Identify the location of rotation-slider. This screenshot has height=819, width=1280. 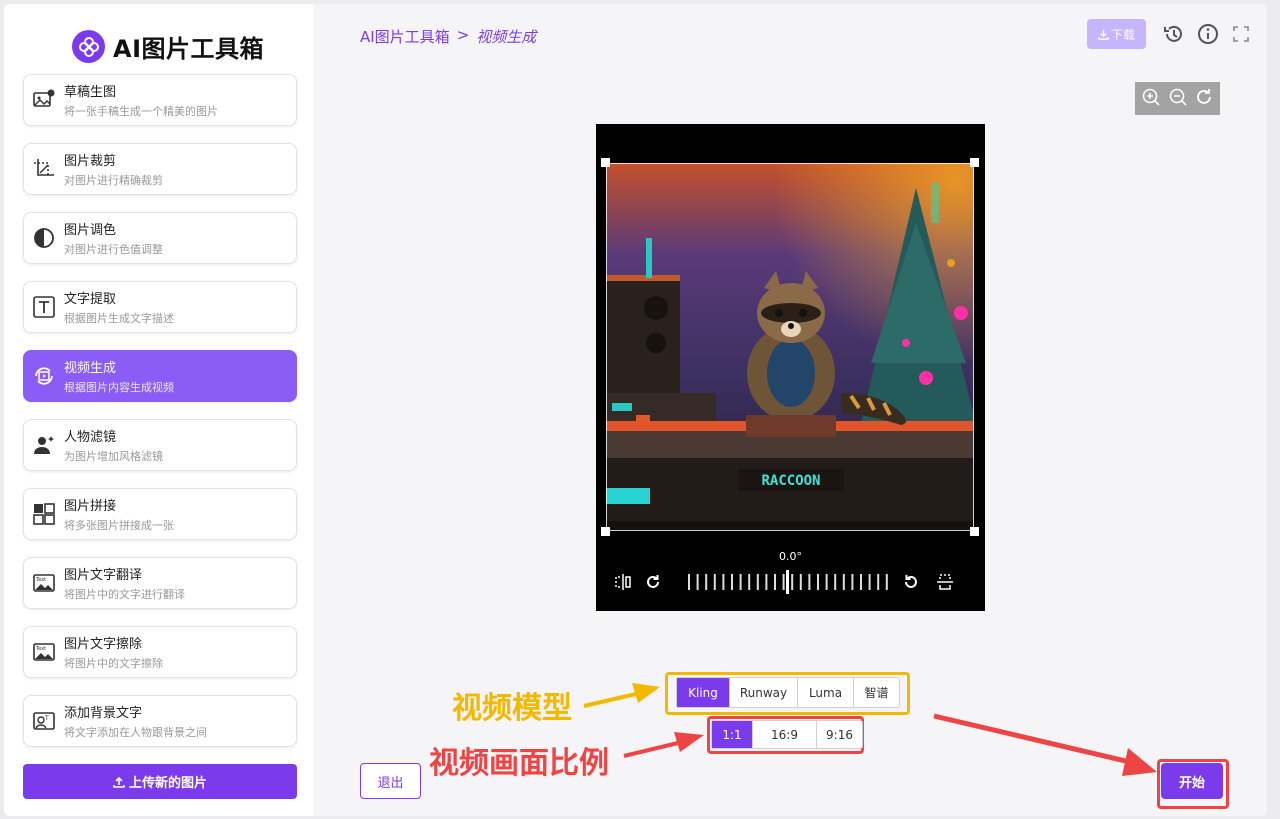
(788, 582).